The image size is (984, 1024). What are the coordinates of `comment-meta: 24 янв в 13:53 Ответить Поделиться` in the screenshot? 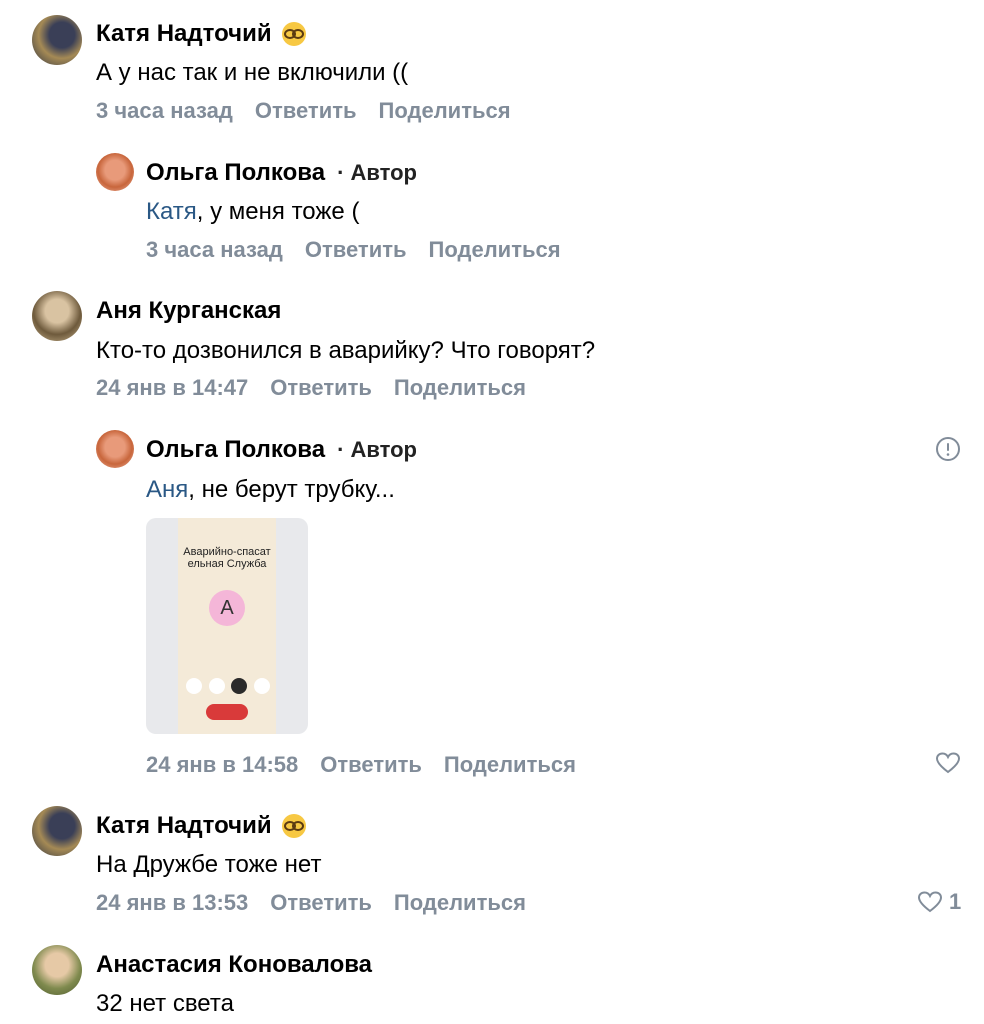 It's located at (311, 903).